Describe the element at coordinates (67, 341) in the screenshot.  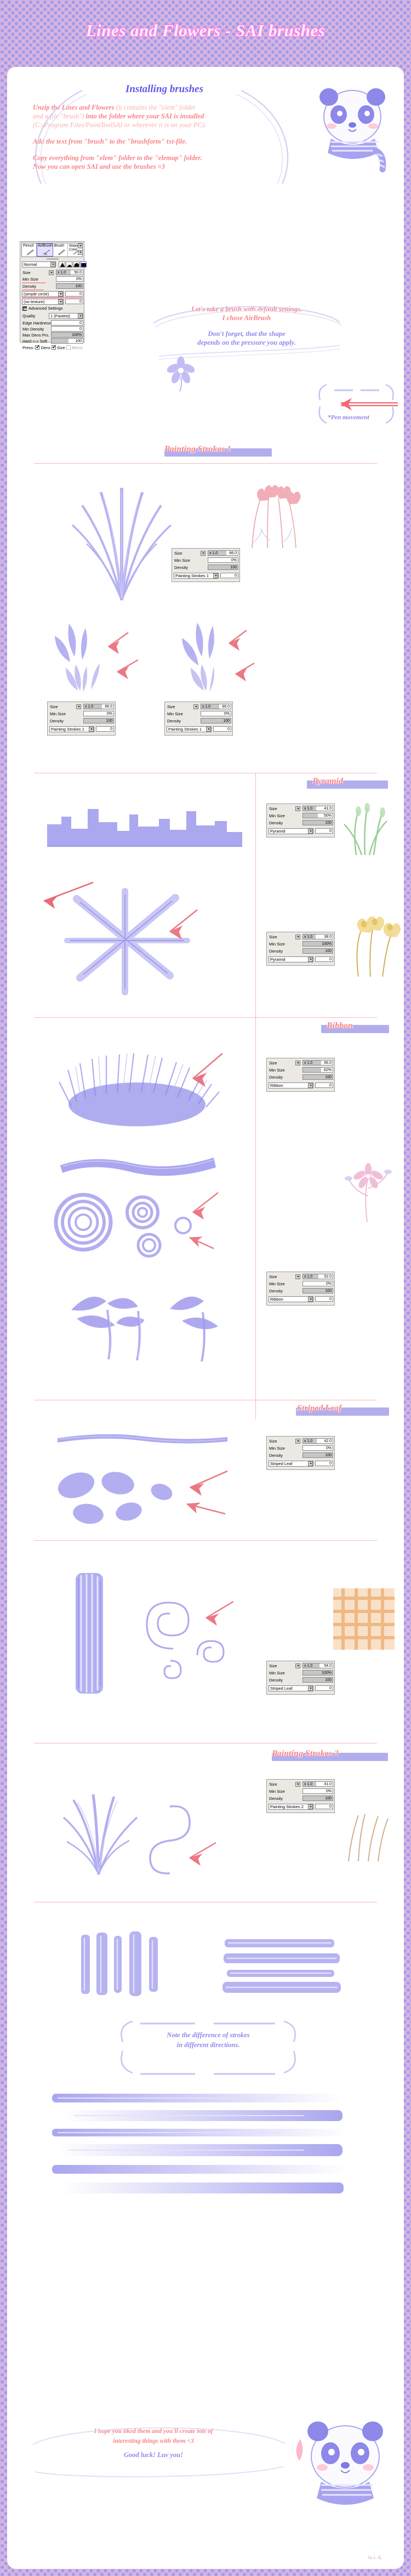
I see `hard-soft-field: 100` at that location.